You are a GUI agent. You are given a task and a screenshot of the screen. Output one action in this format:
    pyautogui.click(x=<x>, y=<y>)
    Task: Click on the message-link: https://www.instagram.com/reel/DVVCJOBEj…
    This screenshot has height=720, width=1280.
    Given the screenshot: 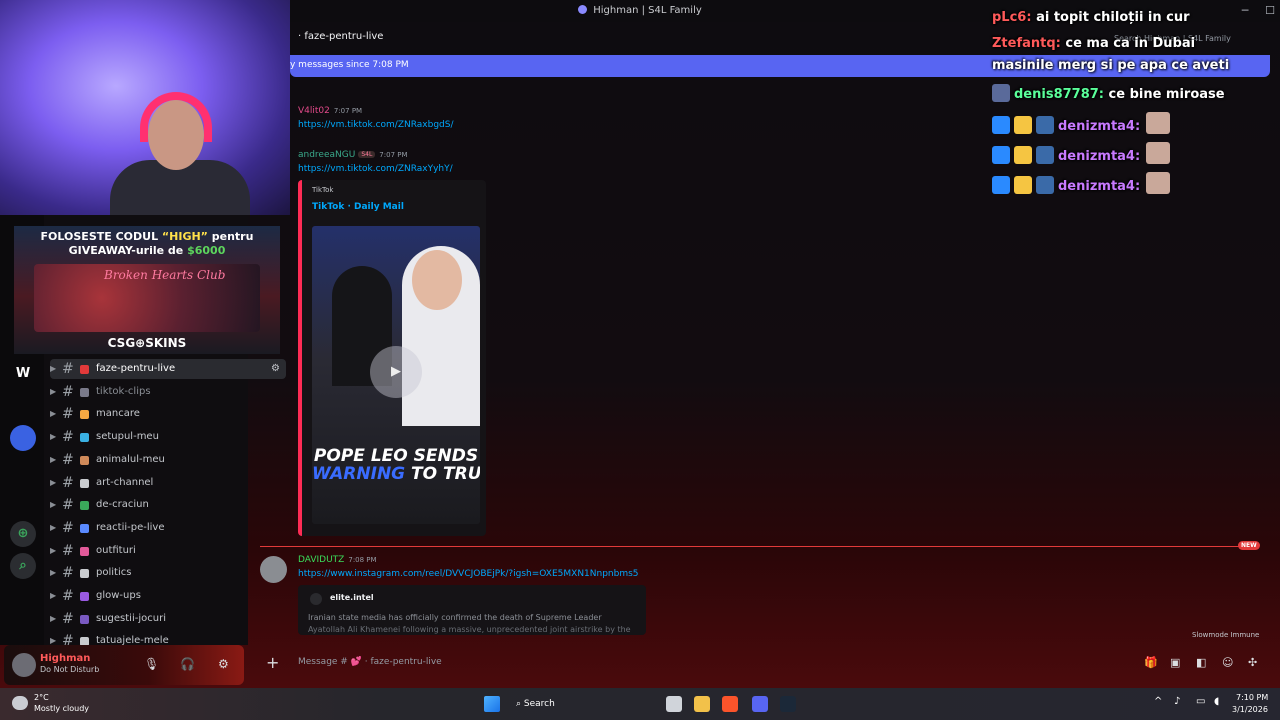 What is the action you would take?
    pyautogui.click(x=468, y=574)
    